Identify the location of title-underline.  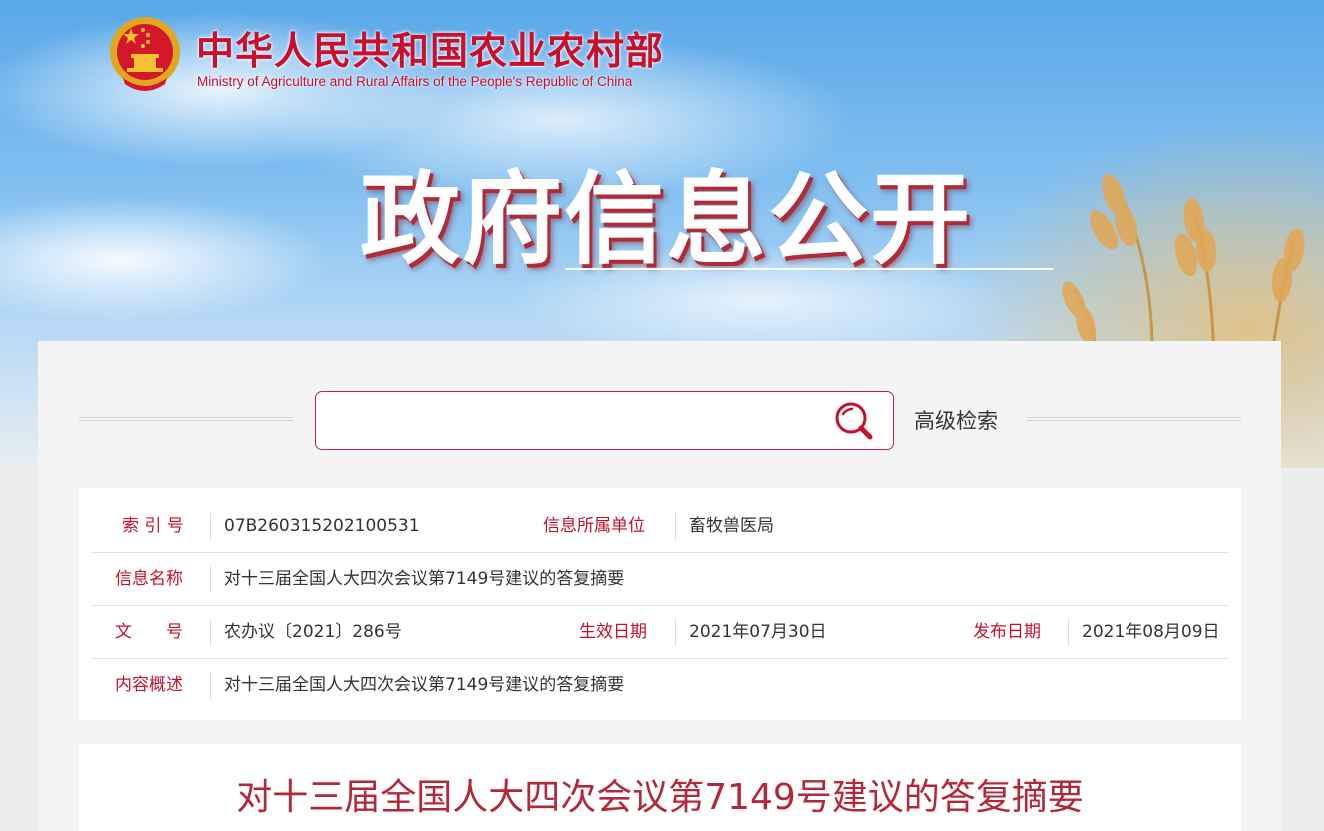
(809, 269).